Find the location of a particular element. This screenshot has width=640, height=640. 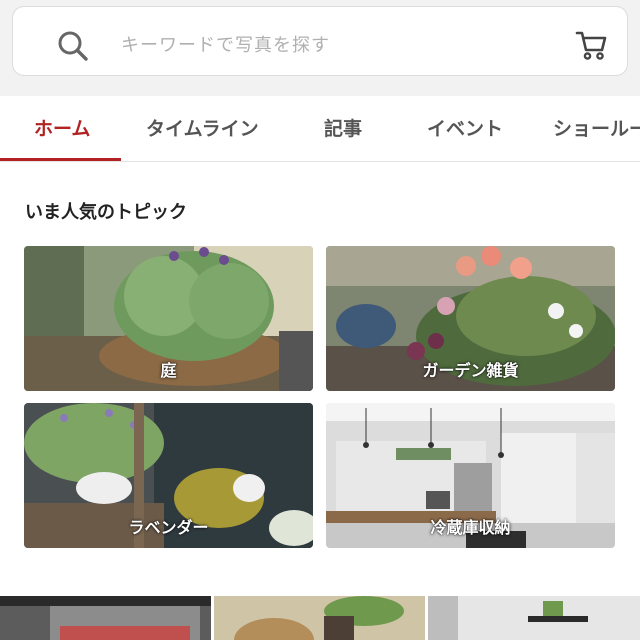

topic-label: ガーデン雑貨 is located at coordinates (470, 370).